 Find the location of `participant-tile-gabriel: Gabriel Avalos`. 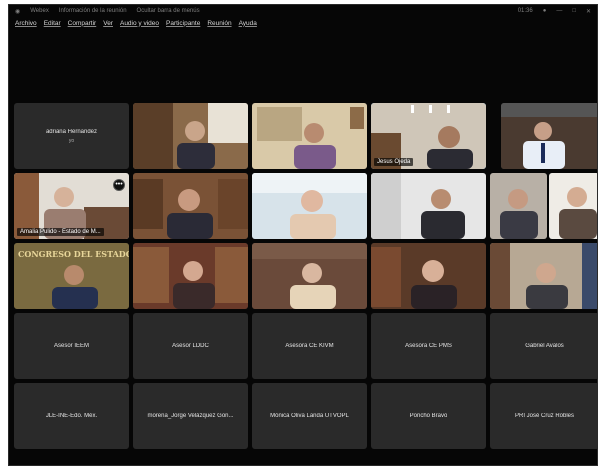

participant-tile-gabriel: Gabriel Avalos is located at coordinates (543, 346).